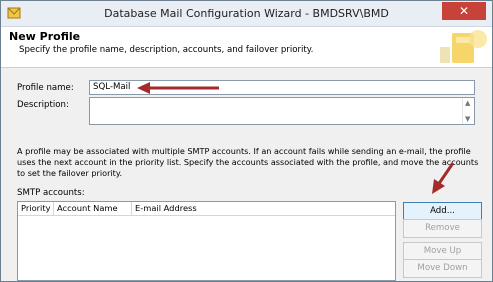 This screenshot has width=493, height=282. What do you see at coordinates (443, 178) in the screenshot?
I see `annotation-arrow-add` at bounding box center [443, 178].